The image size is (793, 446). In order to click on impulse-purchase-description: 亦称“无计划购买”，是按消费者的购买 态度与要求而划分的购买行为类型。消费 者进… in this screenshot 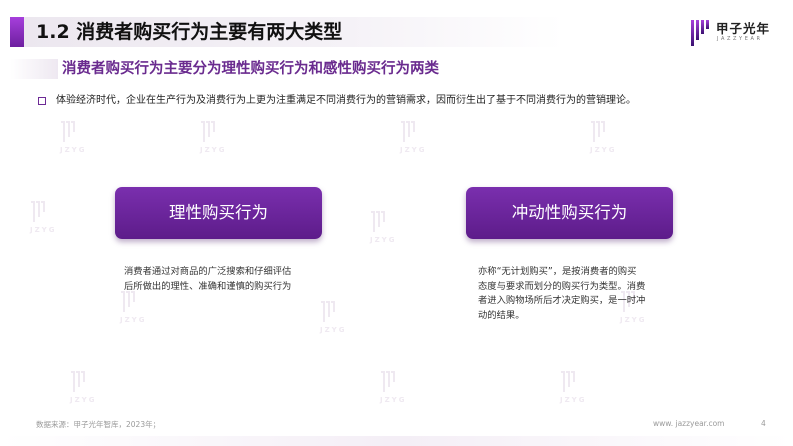, I will do `click(588, 294)`.